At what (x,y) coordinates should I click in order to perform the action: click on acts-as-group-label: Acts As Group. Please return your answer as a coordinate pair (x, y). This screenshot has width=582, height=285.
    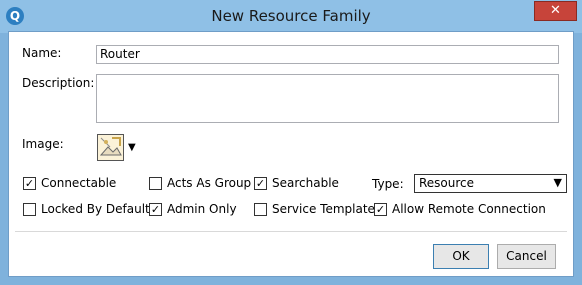
    Looking at the image, I should click on (209, 183).